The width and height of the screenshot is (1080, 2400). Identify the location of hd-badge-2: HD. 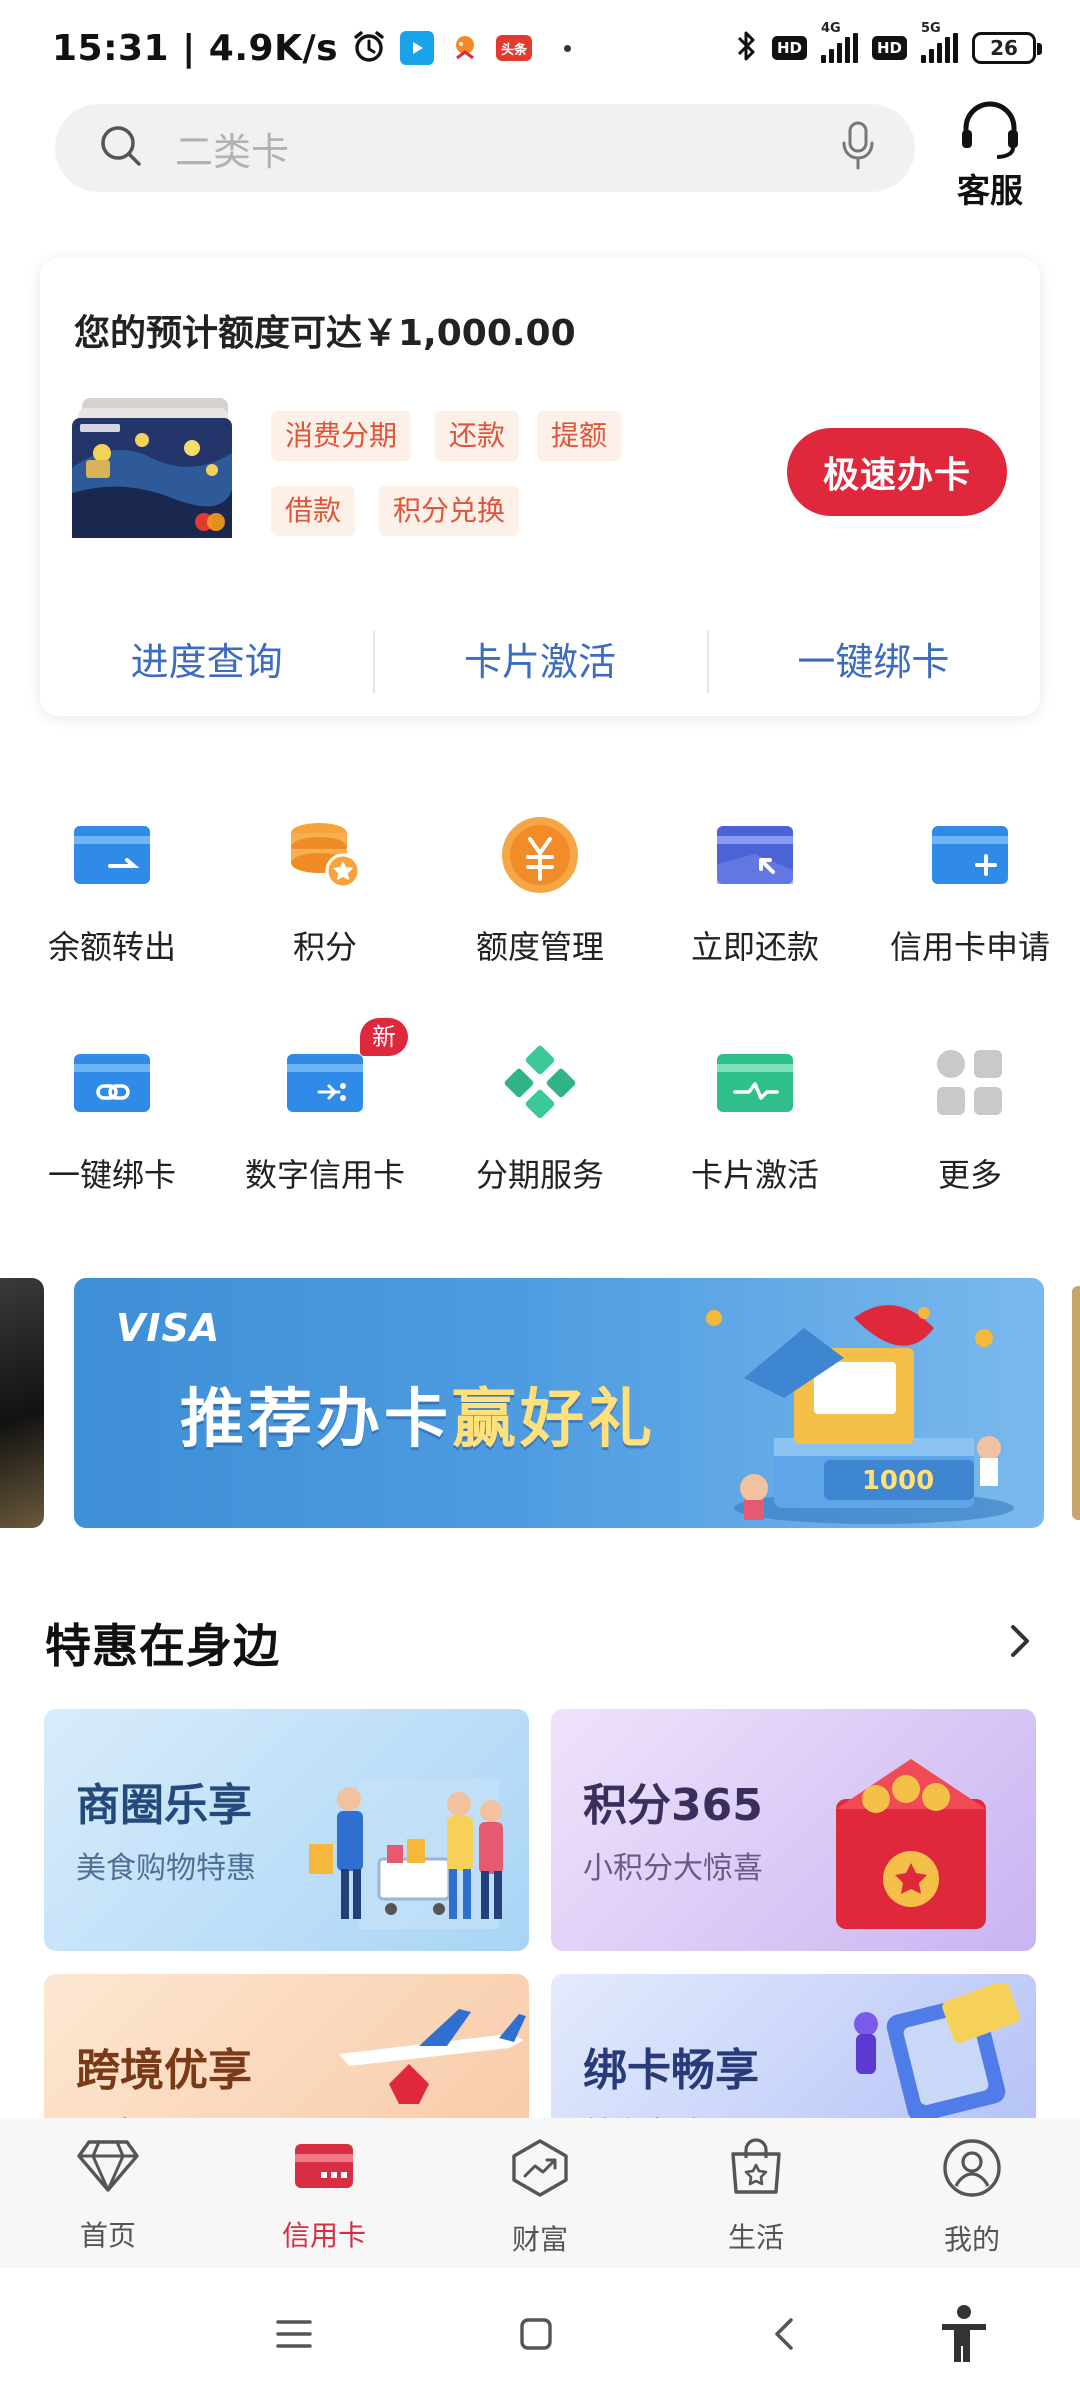
(889, 48).